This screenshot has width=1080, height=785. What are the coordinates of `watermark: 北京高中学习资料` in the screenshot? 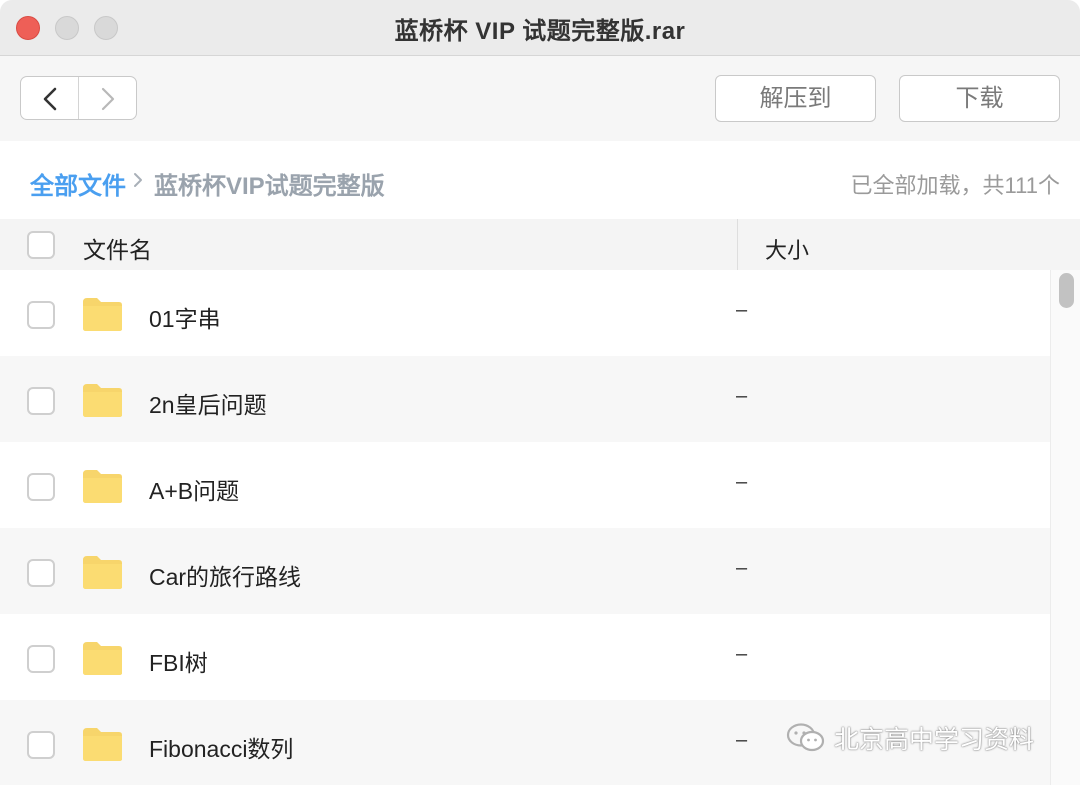 It's located at (910, 738).